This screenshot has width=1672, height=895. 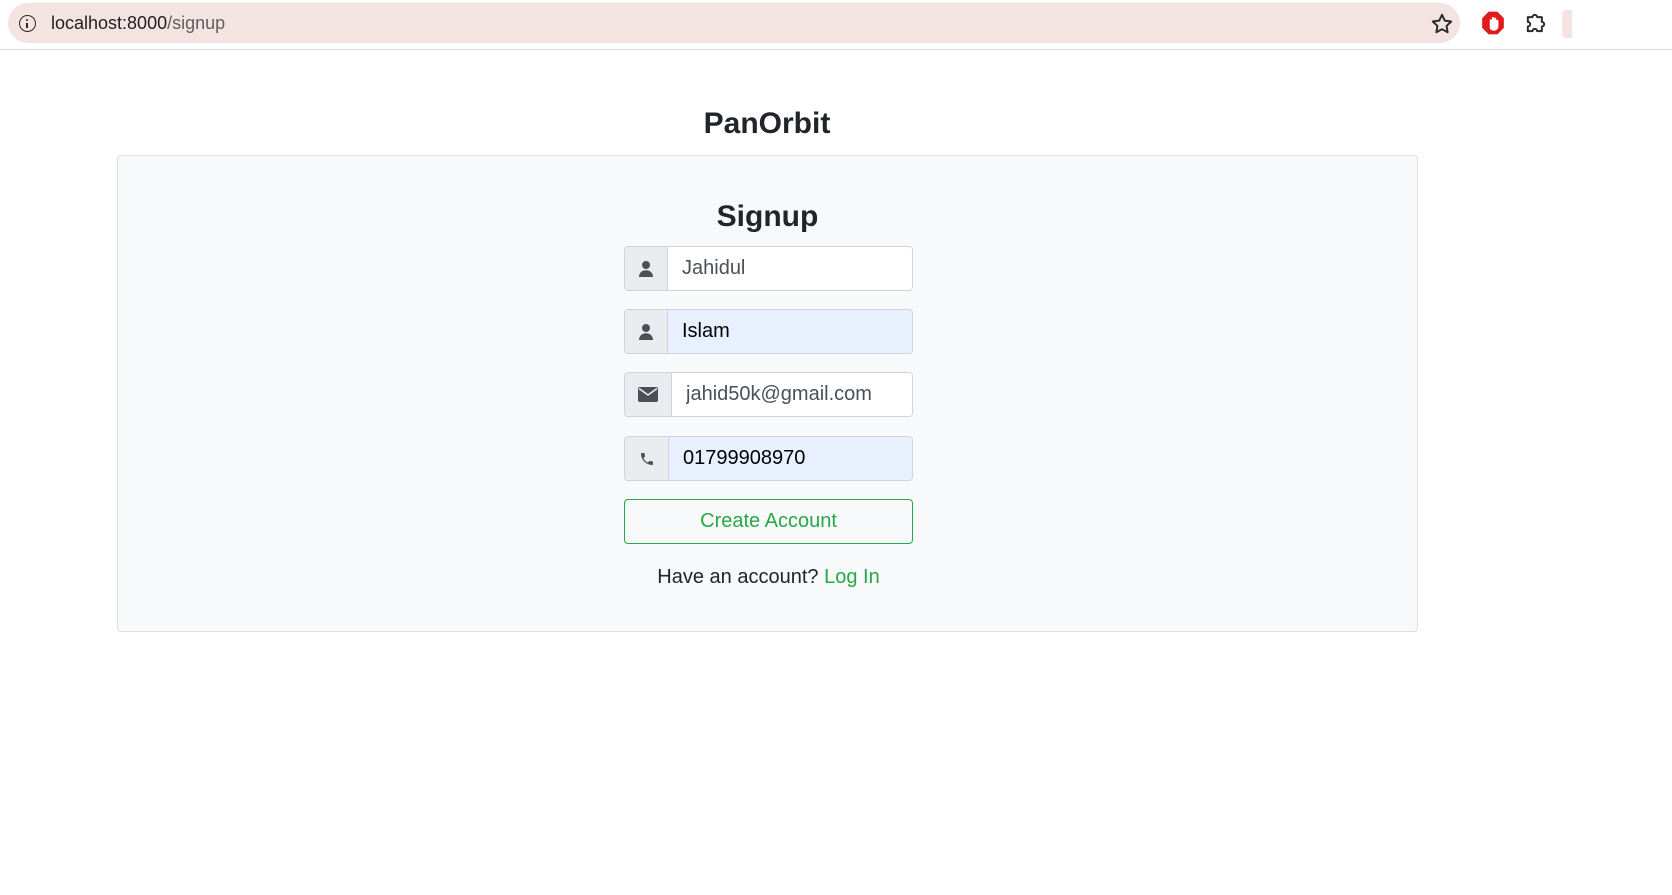 I want to click on phone-group, so click(x=768, y=458).